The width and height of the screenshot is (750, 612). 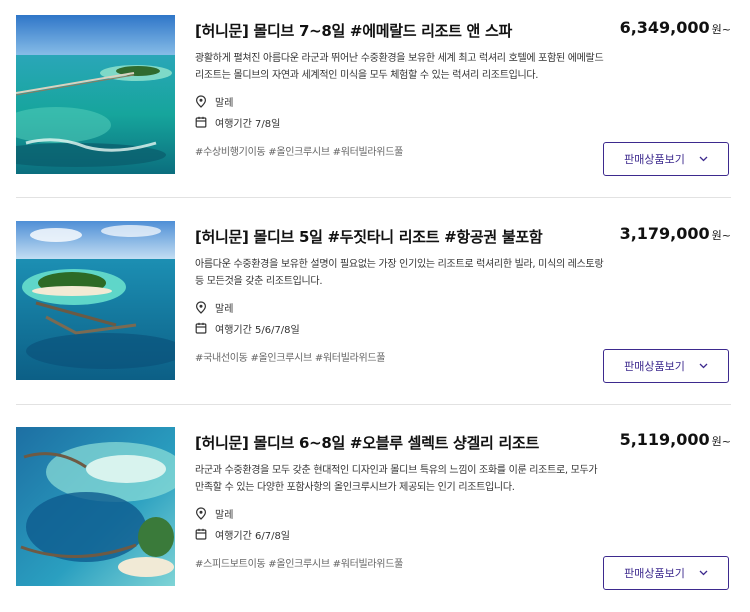 I want to click on product-price: 5,119,000 원~, so click(x=675, y=439).